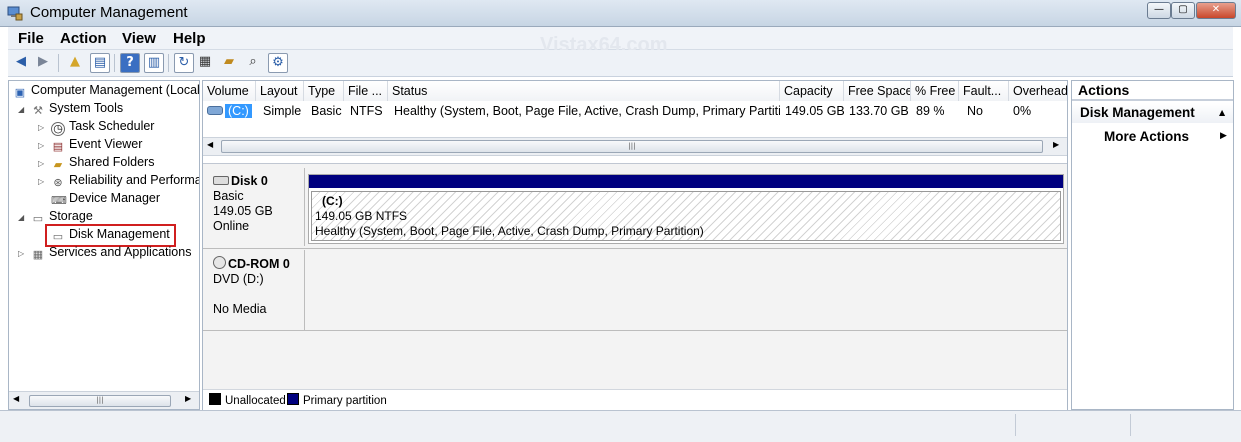 The width and height of the screenshot is (1241, 442). I want to click on menu-file: File, so click(31, 38).